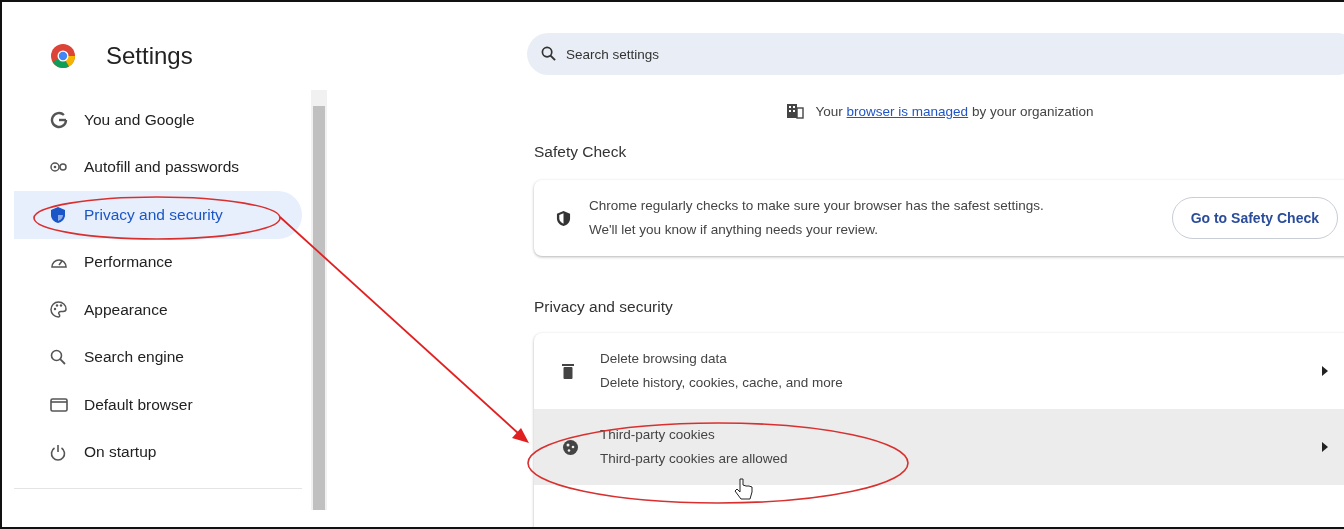 The height and width of the screenshot is (529, 1344). What do you see at coordinates (158, 215) in the screenshot?
I see `sidebar-item: Privacy and security` at bounding box center [158, 215].